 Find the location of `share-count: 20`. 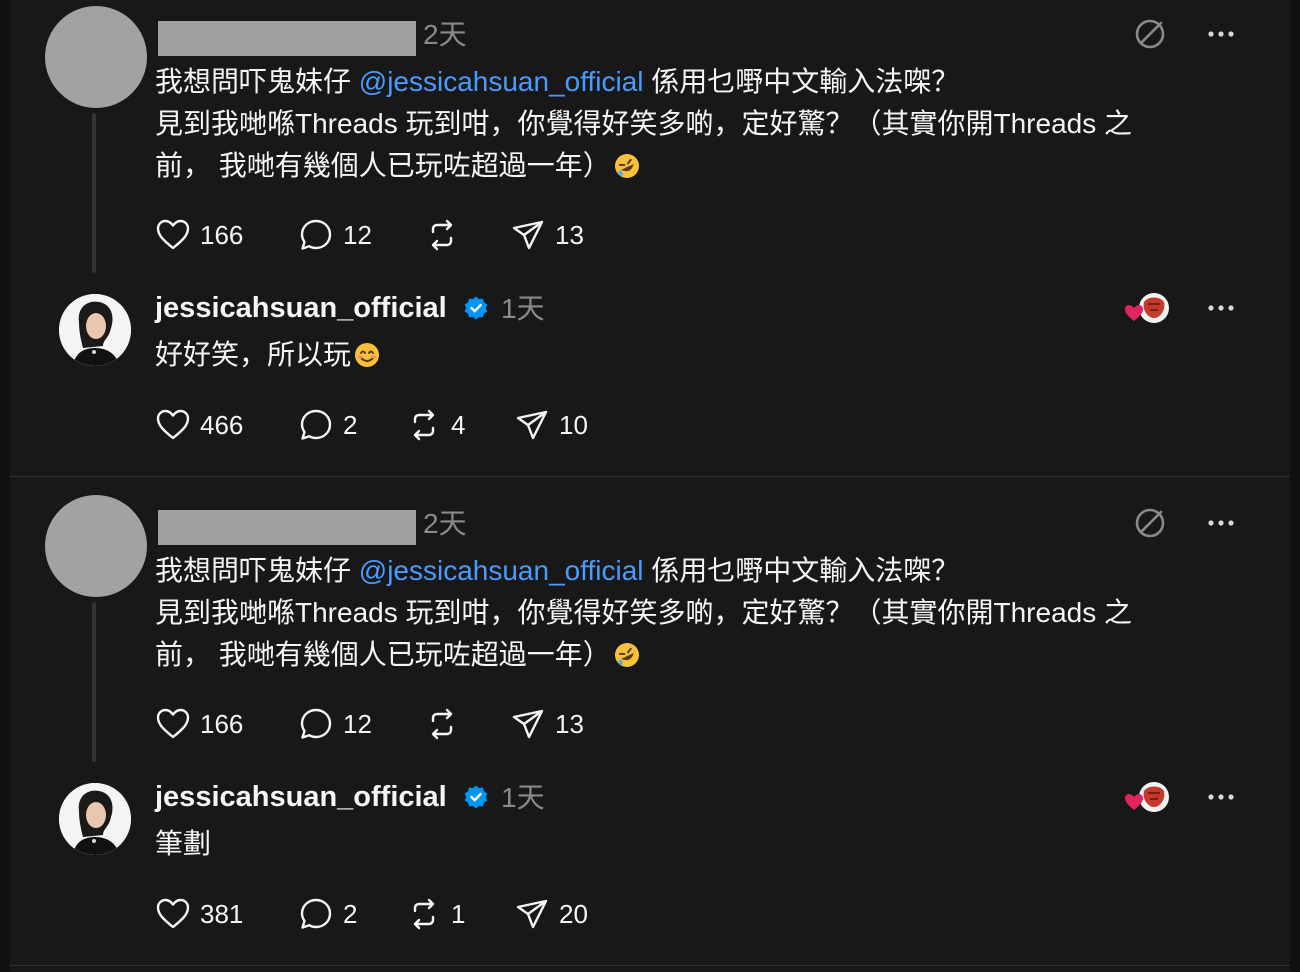

share-count: 20 is located at coordinates (573, 913).